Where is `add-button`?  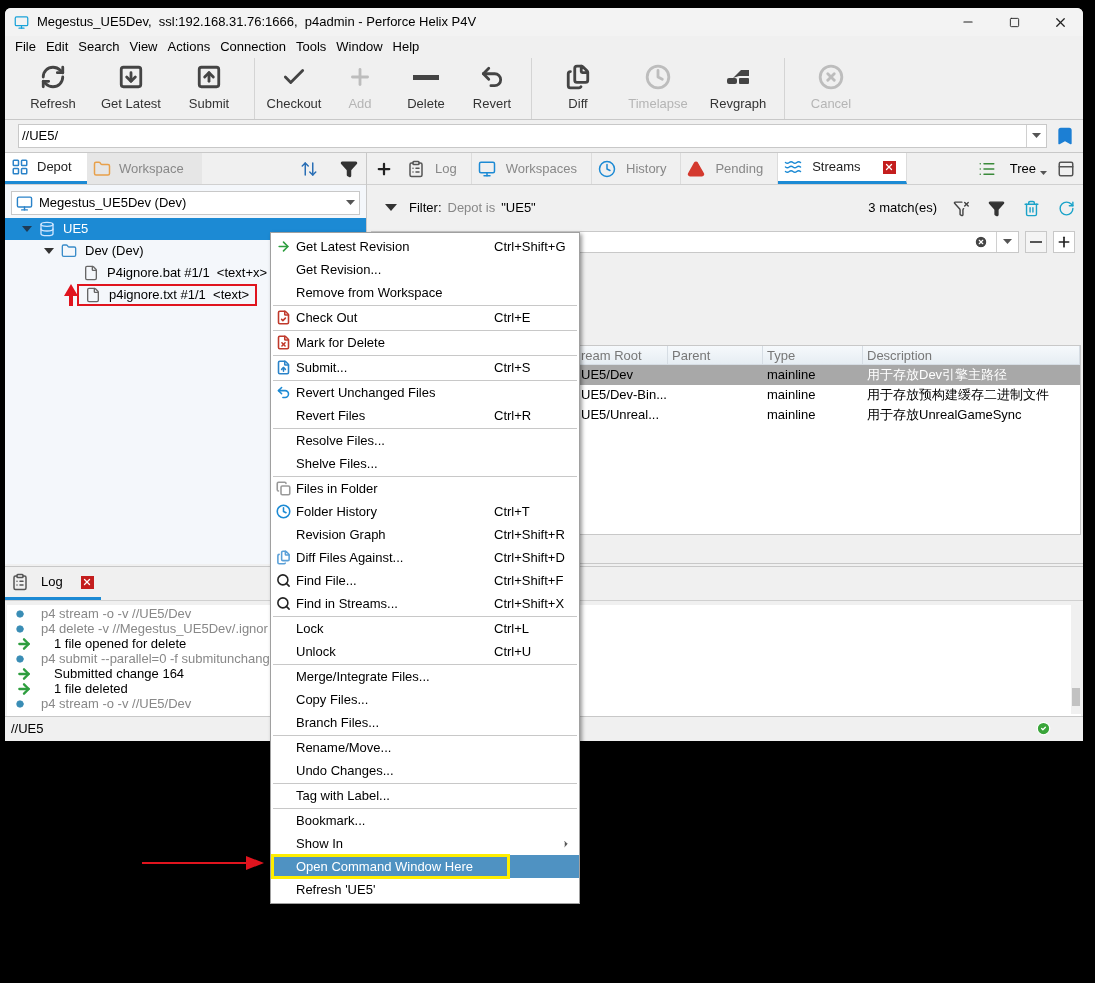
add-button is located at coordinates (1064, 242).